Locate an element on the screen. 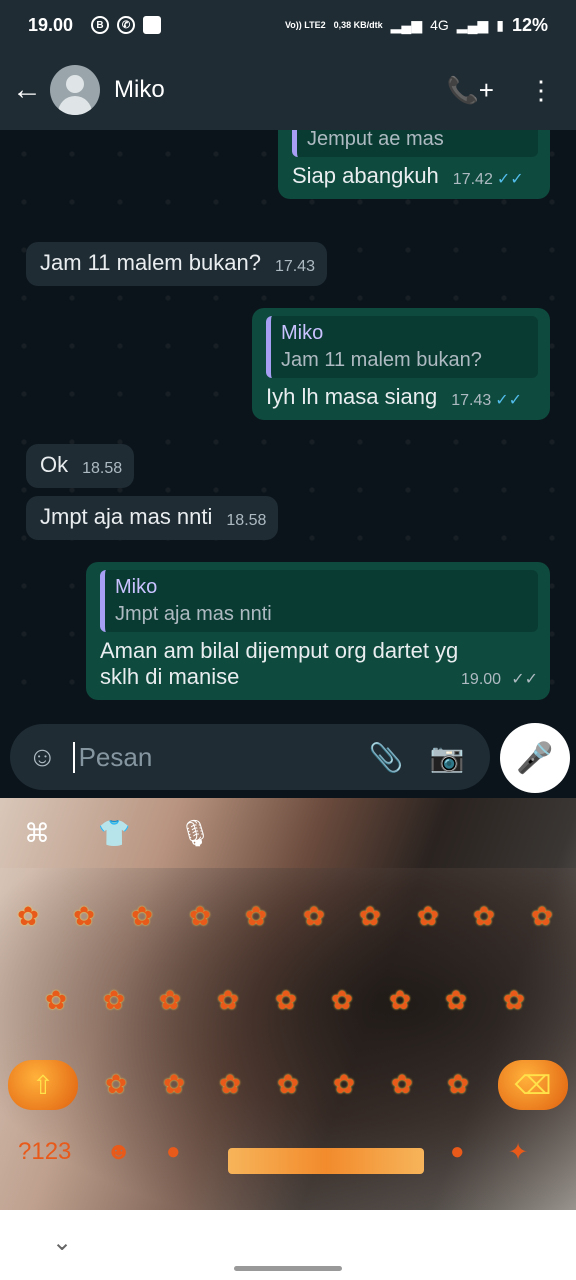 The image size is (576, 1280). emoji-icon: ☺ is located at coordinates (42, 757).